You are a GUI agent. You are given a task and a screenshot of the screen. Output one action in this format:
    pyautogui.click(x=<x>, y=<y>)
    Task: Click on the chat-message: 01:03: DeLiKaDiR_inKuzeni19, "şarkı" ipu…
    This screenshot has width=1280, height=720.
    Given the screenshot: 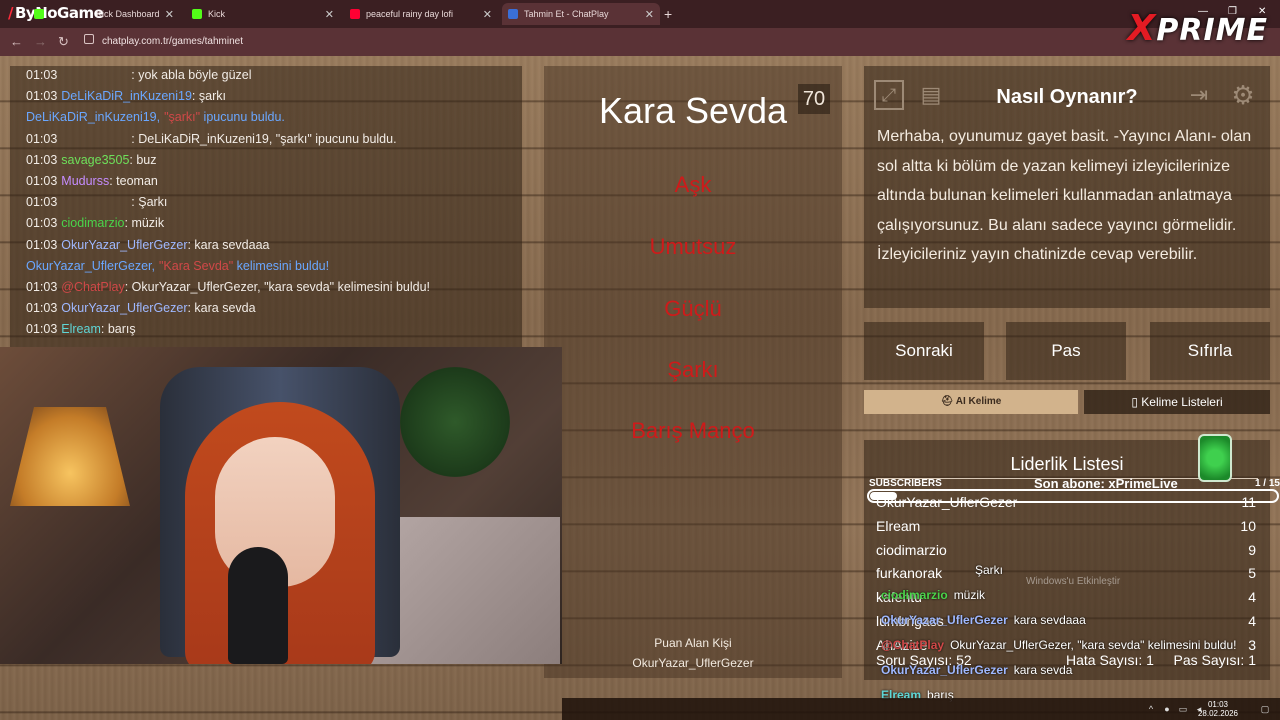 What is the action you would take?
    pyautogui.click(x=211, y=139)
    